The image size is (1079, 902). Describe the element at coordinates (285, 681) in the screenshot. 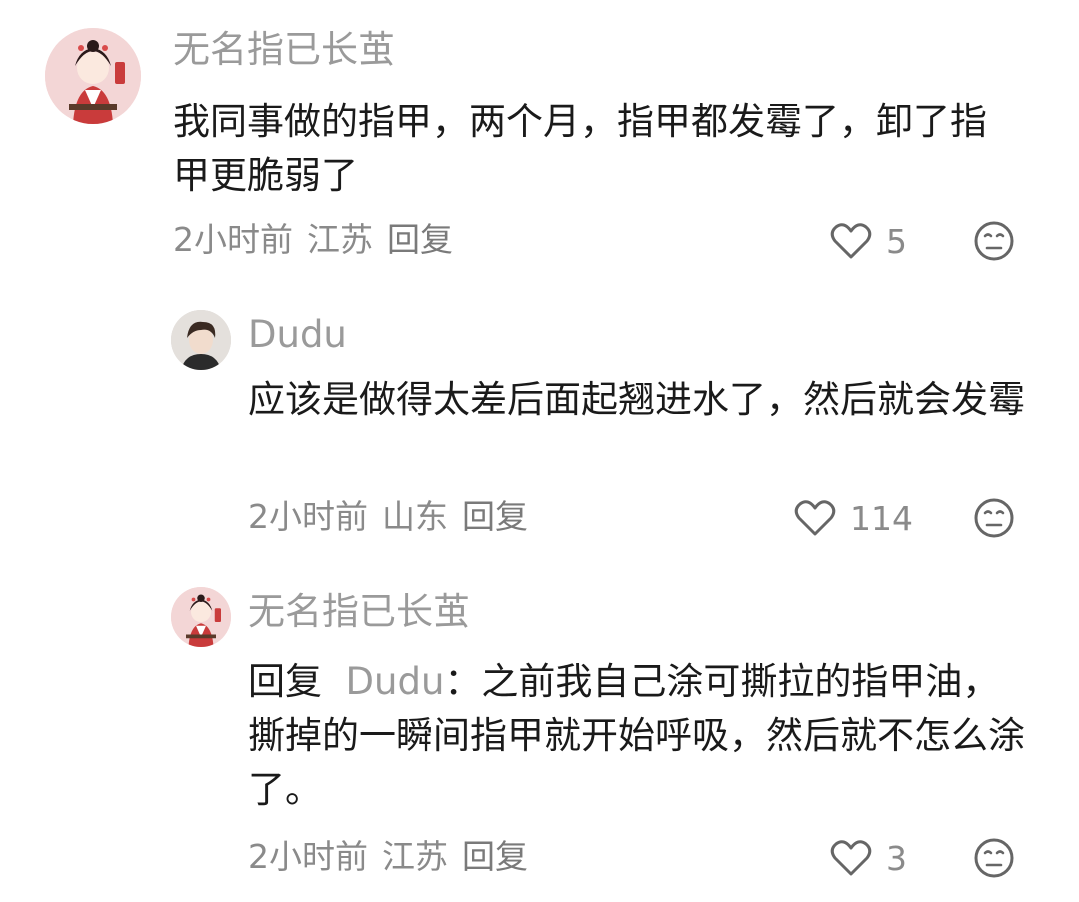

I see `reply-prefix: 回复` at that location.